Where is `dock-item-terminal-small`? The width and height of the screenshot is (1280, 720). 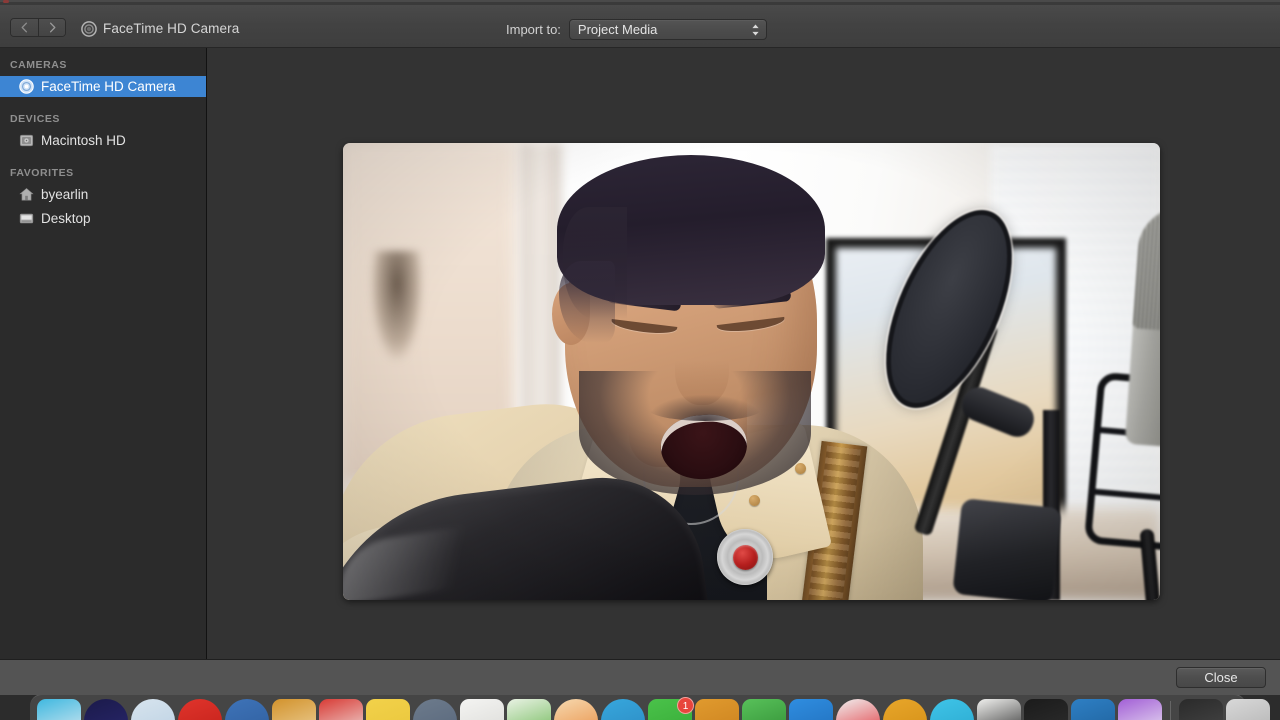 dock-item-terminal-small is located at coordinates (764, 709).